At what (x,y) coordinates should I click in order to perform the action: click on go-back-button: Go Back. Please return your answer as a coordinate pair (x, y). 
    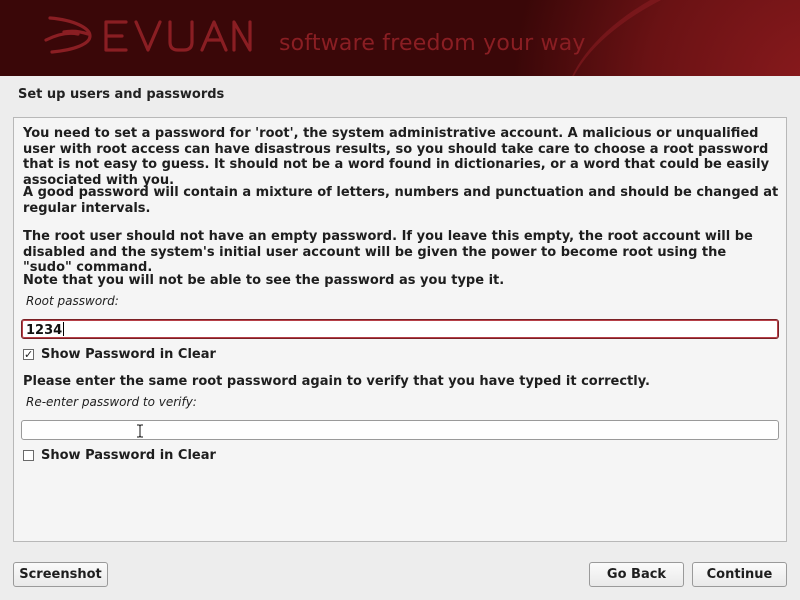
    Looking at the image, I should click on (636, 574).